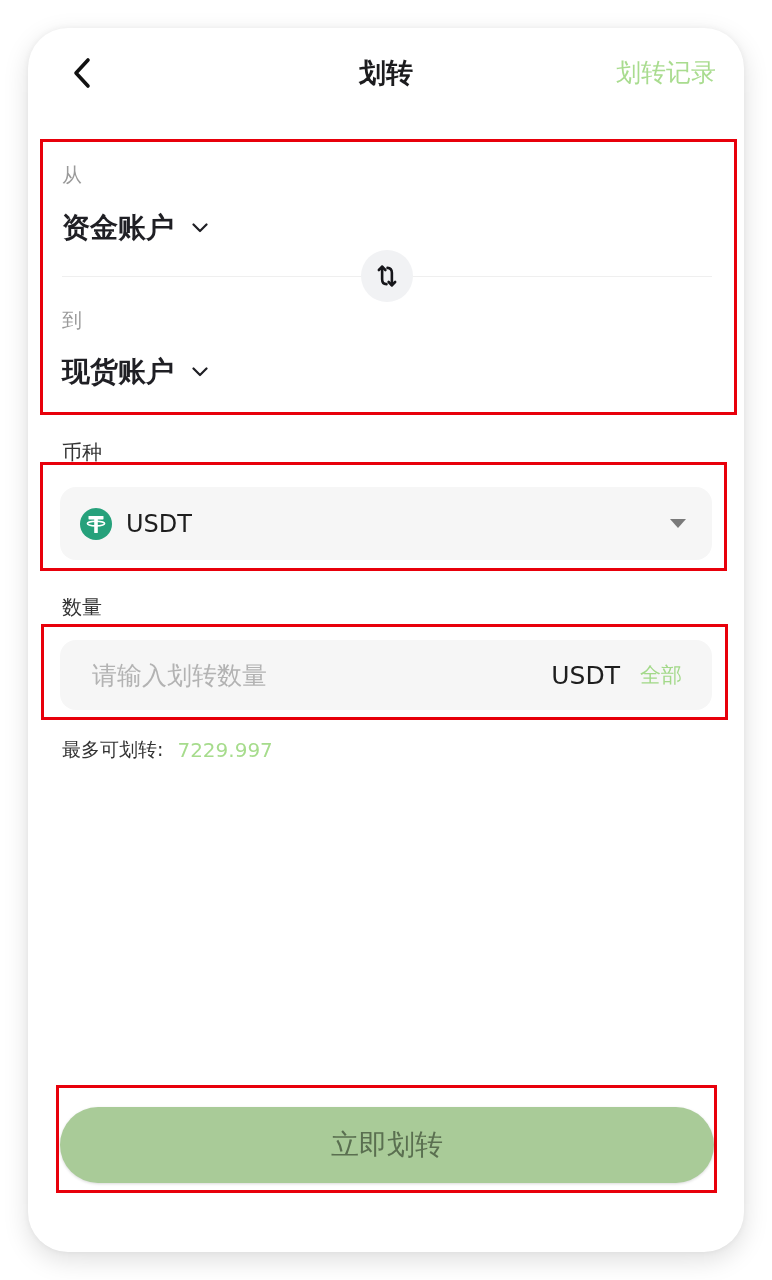 The width and height of the screenshot is (772, 1280). I want to click on account-select: 资金账户, so click(135, 228).